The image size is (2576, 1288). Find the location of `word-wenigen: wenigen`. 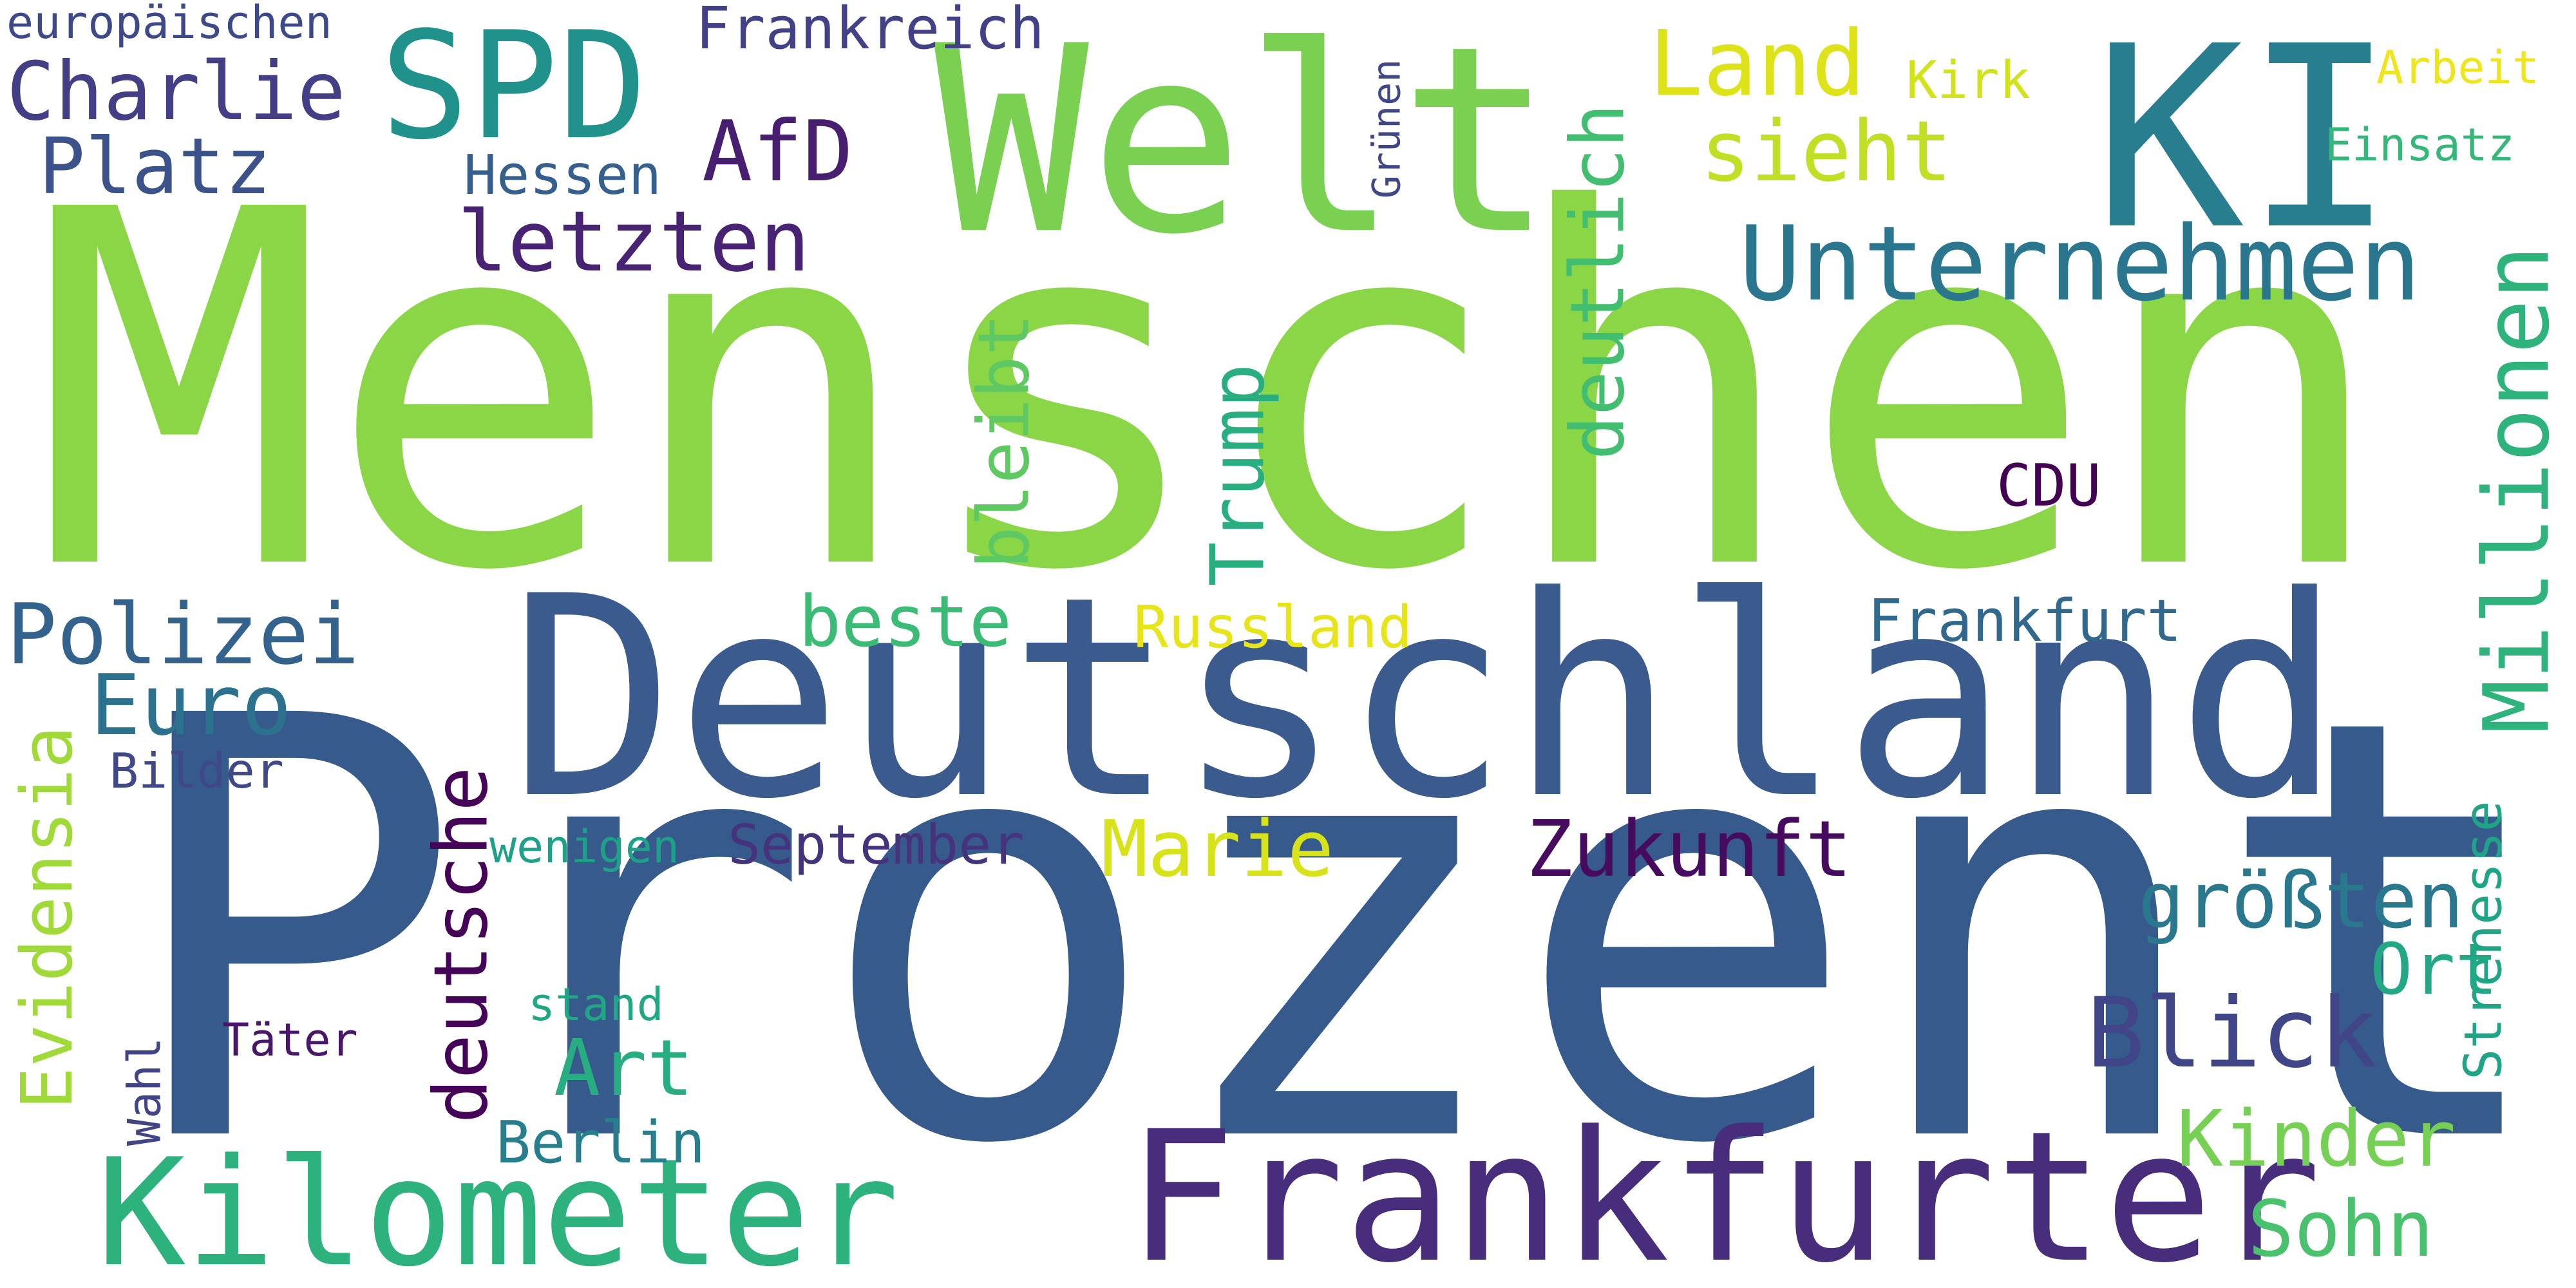

word-wenigen: wenigen is located at coordinates (585, 846).